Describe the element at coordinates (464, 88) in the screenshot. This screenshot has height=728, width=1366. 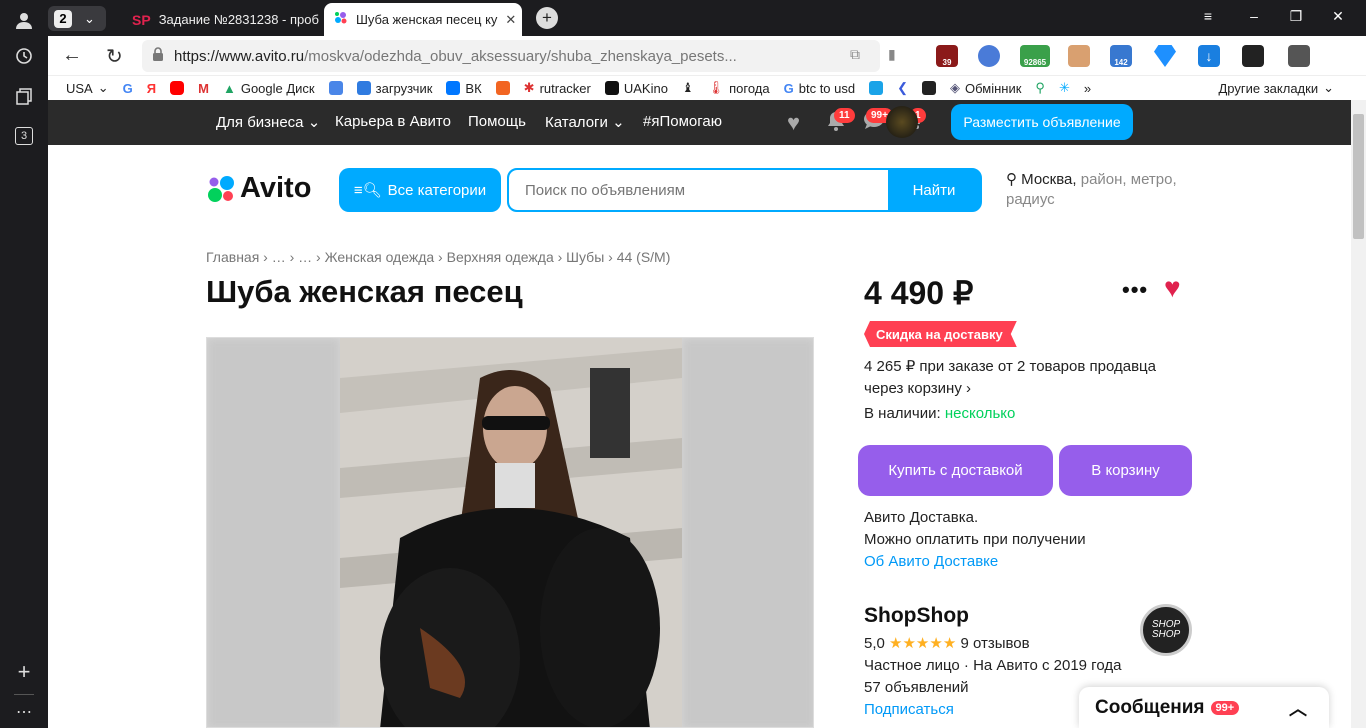
I see `bookmark-vk: ВК` at that location.